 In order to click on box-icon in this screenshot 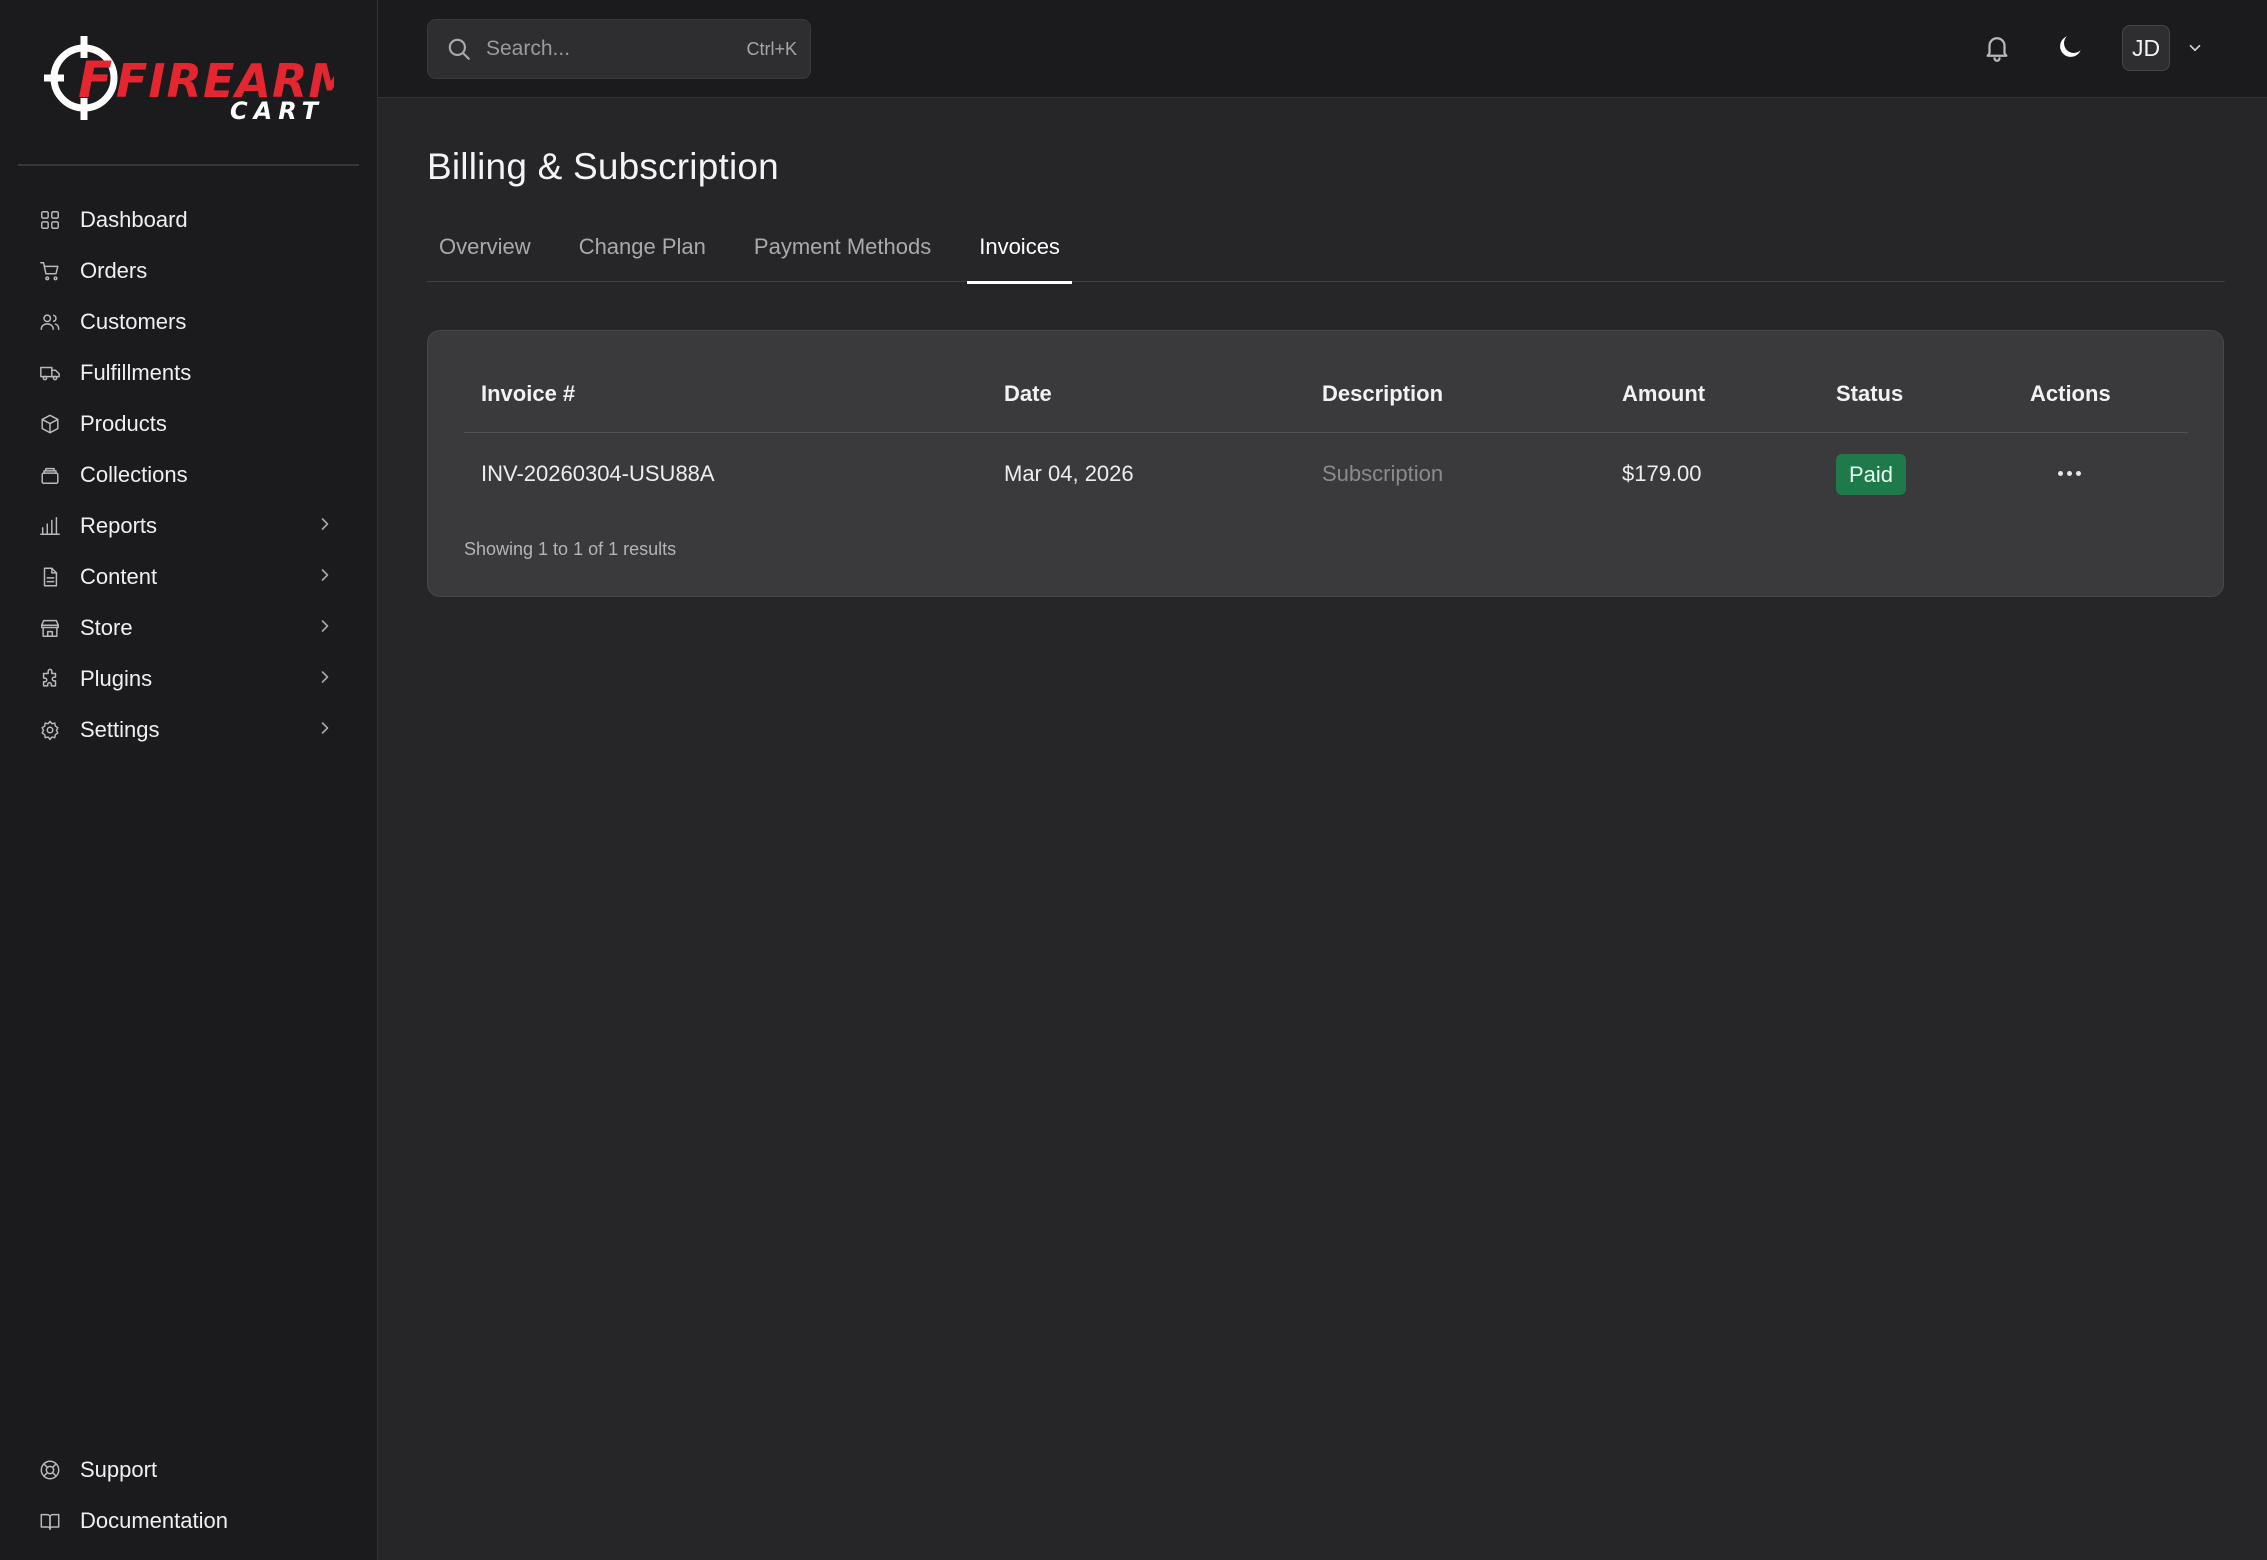, I will do `click(50, 424)`.